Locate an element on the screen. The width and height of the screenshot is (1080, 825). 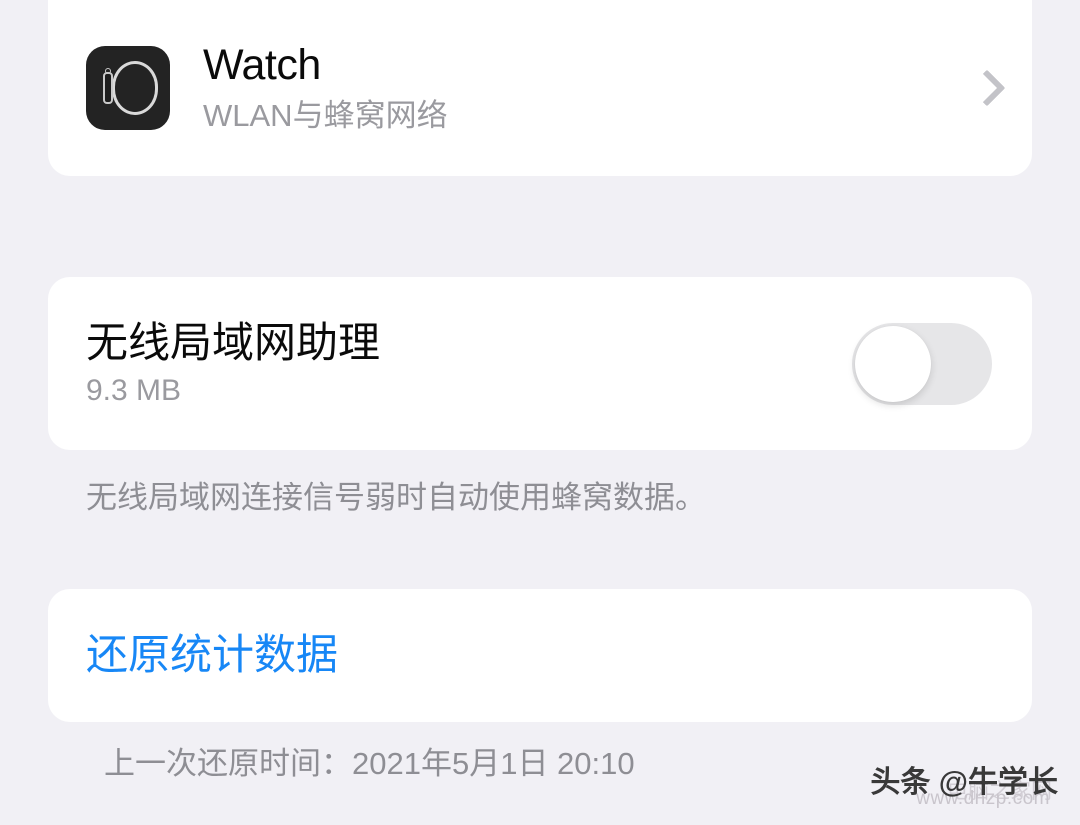
wlan-assist-toggle is located at coordinates (922, 363).